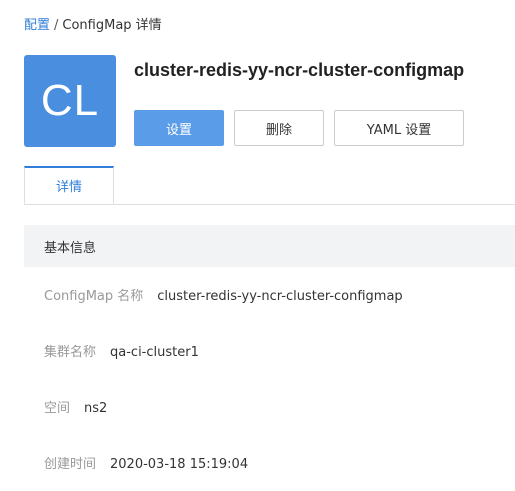 The image size is (515, 491). I want to click on delete-button: 删除, so click(279, 128).